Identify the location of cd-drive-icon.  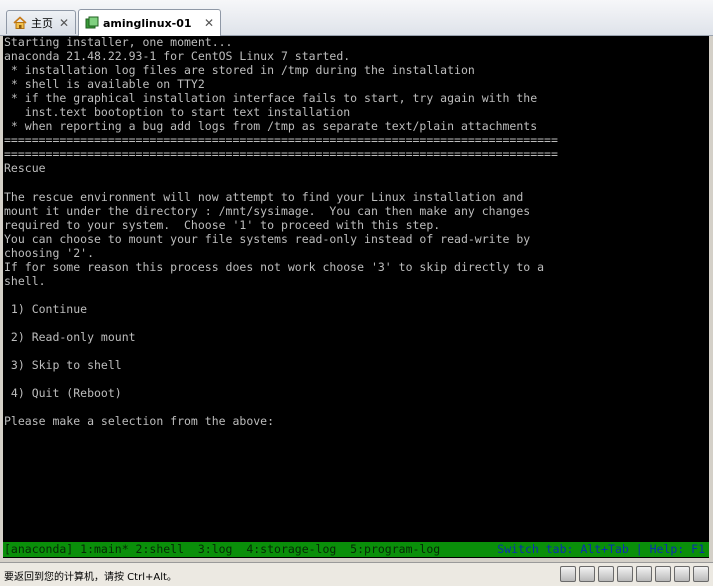
(587, 574).